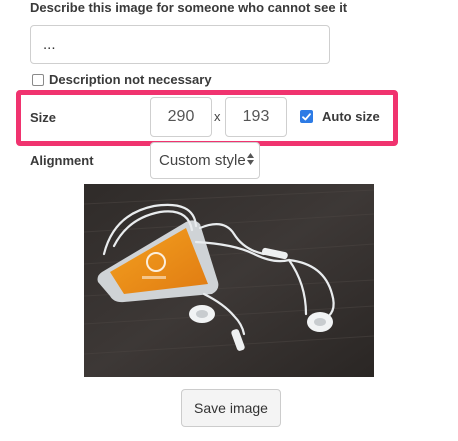 The width and height of the screenshot is (458, 441). I want to click on auto-size-label: Auto size, so click(351, 116).